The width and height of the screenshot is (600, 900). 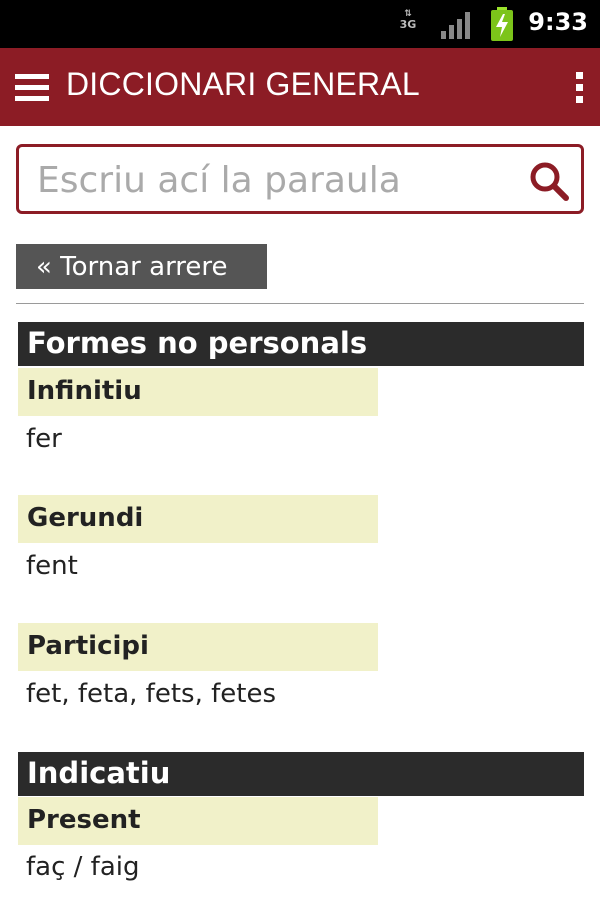 I want to click on signal-strength-icon, so click(x=455, y=25).